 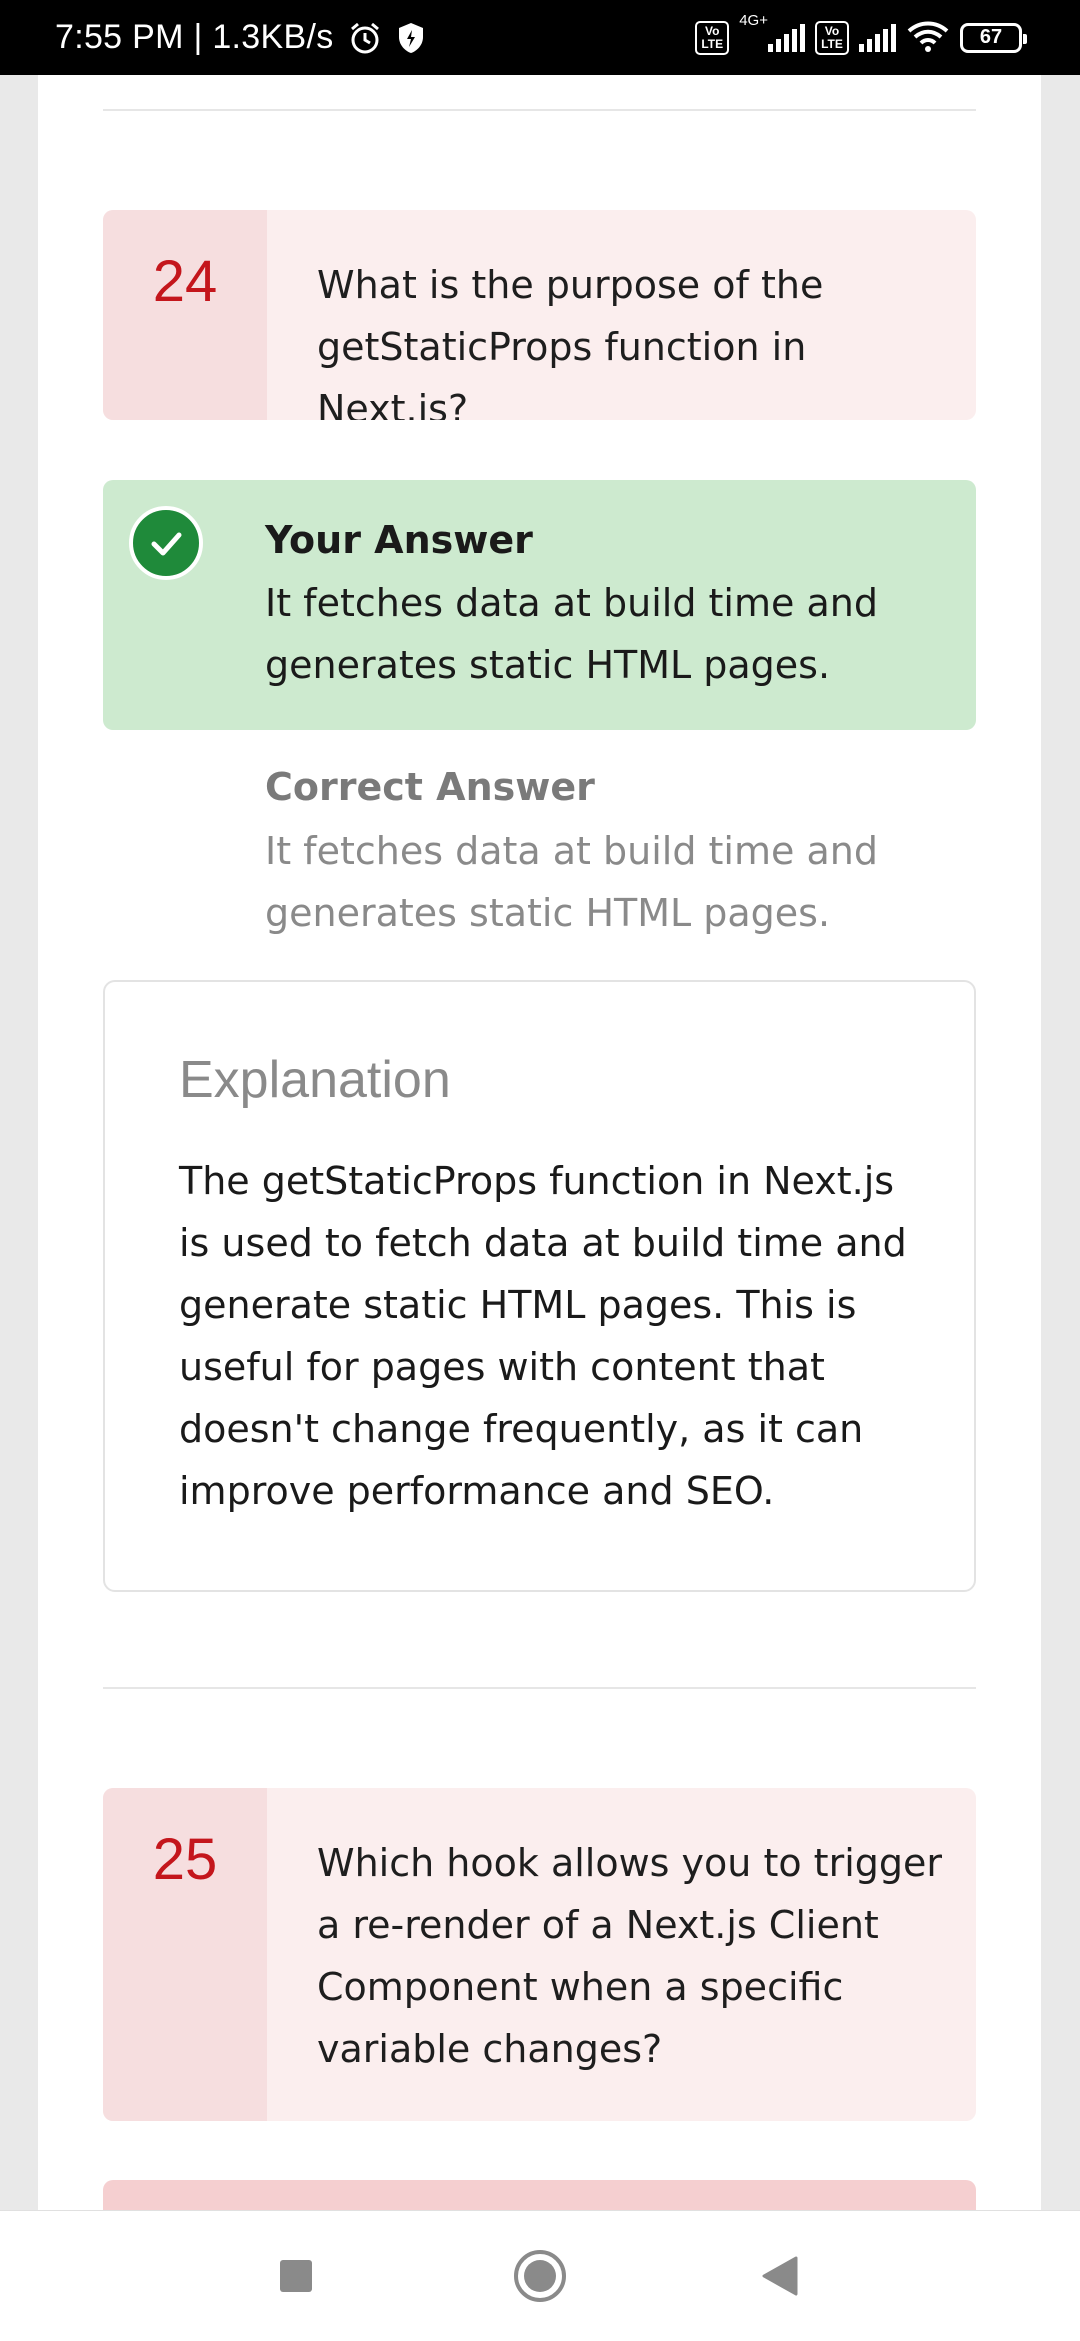 I want to click on network-type: 4G+, so click(x=753, y=20).